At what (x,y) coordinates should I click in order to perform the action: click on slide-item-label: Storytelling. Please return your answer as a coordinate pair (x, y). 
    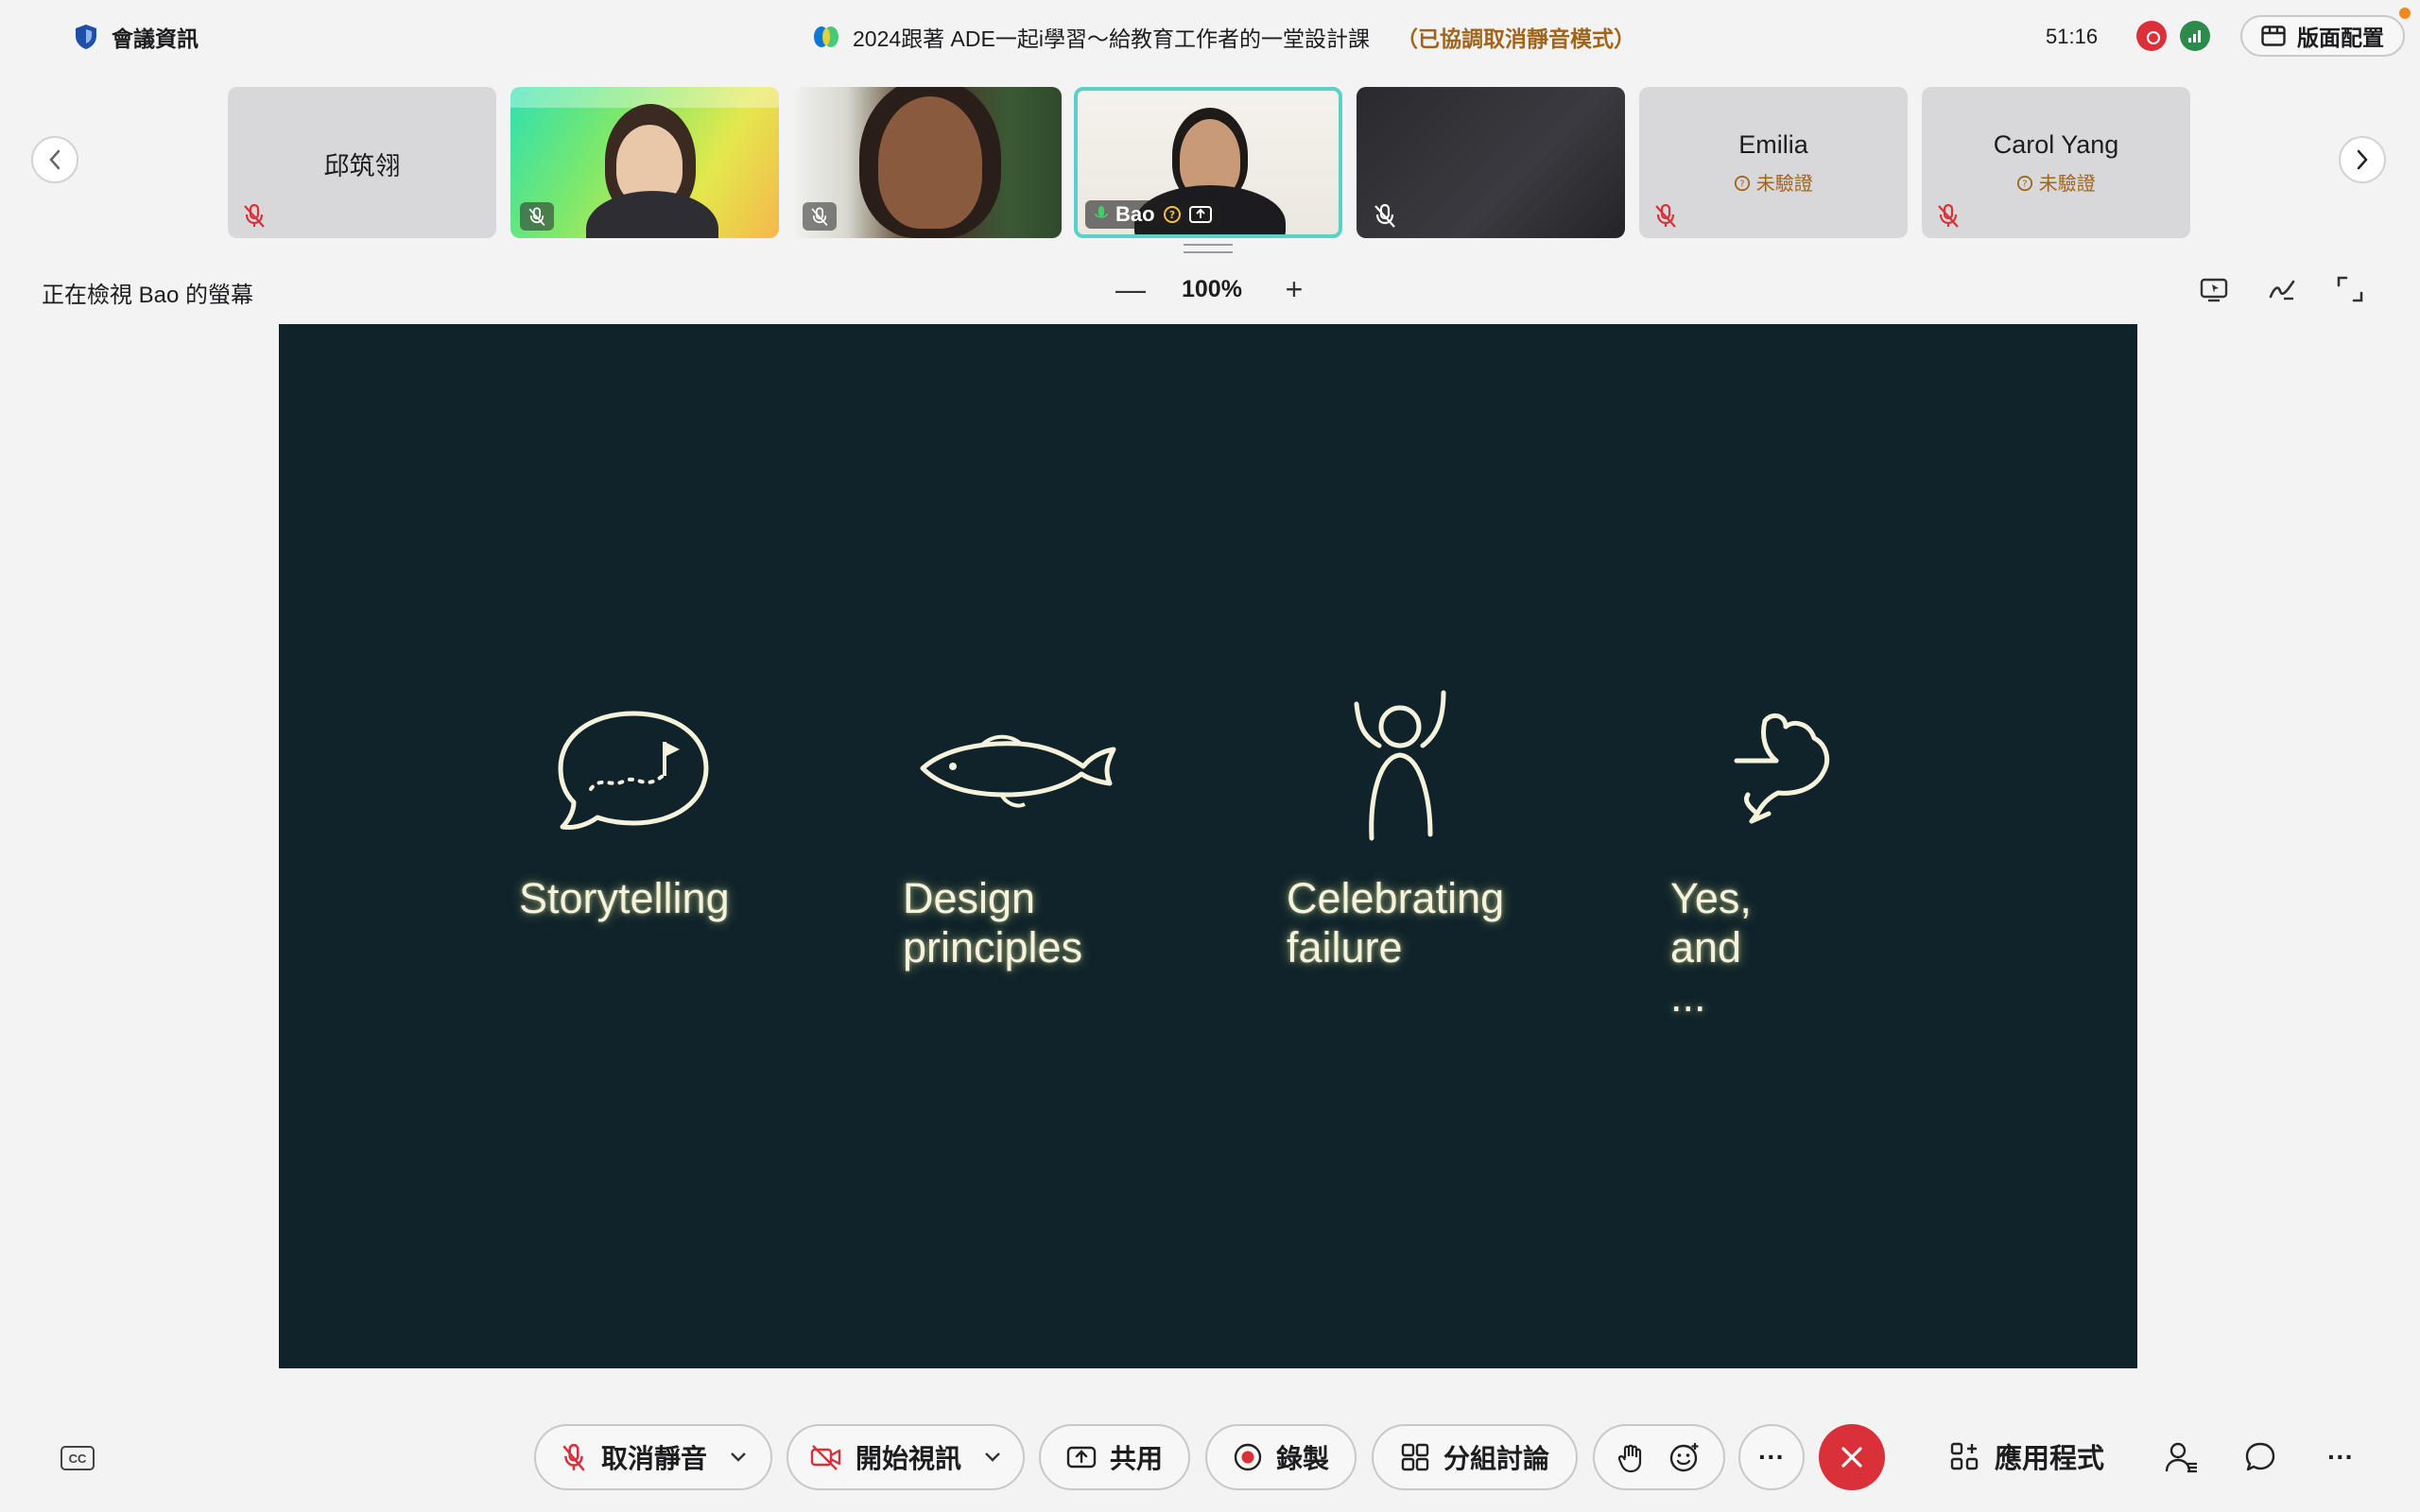
    Looking at the image, I should click on (624, 898).